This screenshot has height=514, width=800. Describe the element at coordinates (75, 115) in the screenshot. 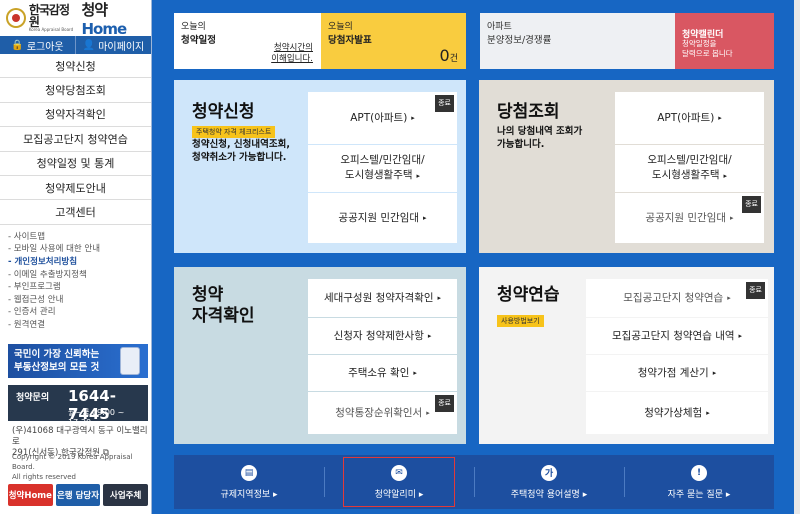

I see `nav-item-eligibility: 청약자격확인` at that location.